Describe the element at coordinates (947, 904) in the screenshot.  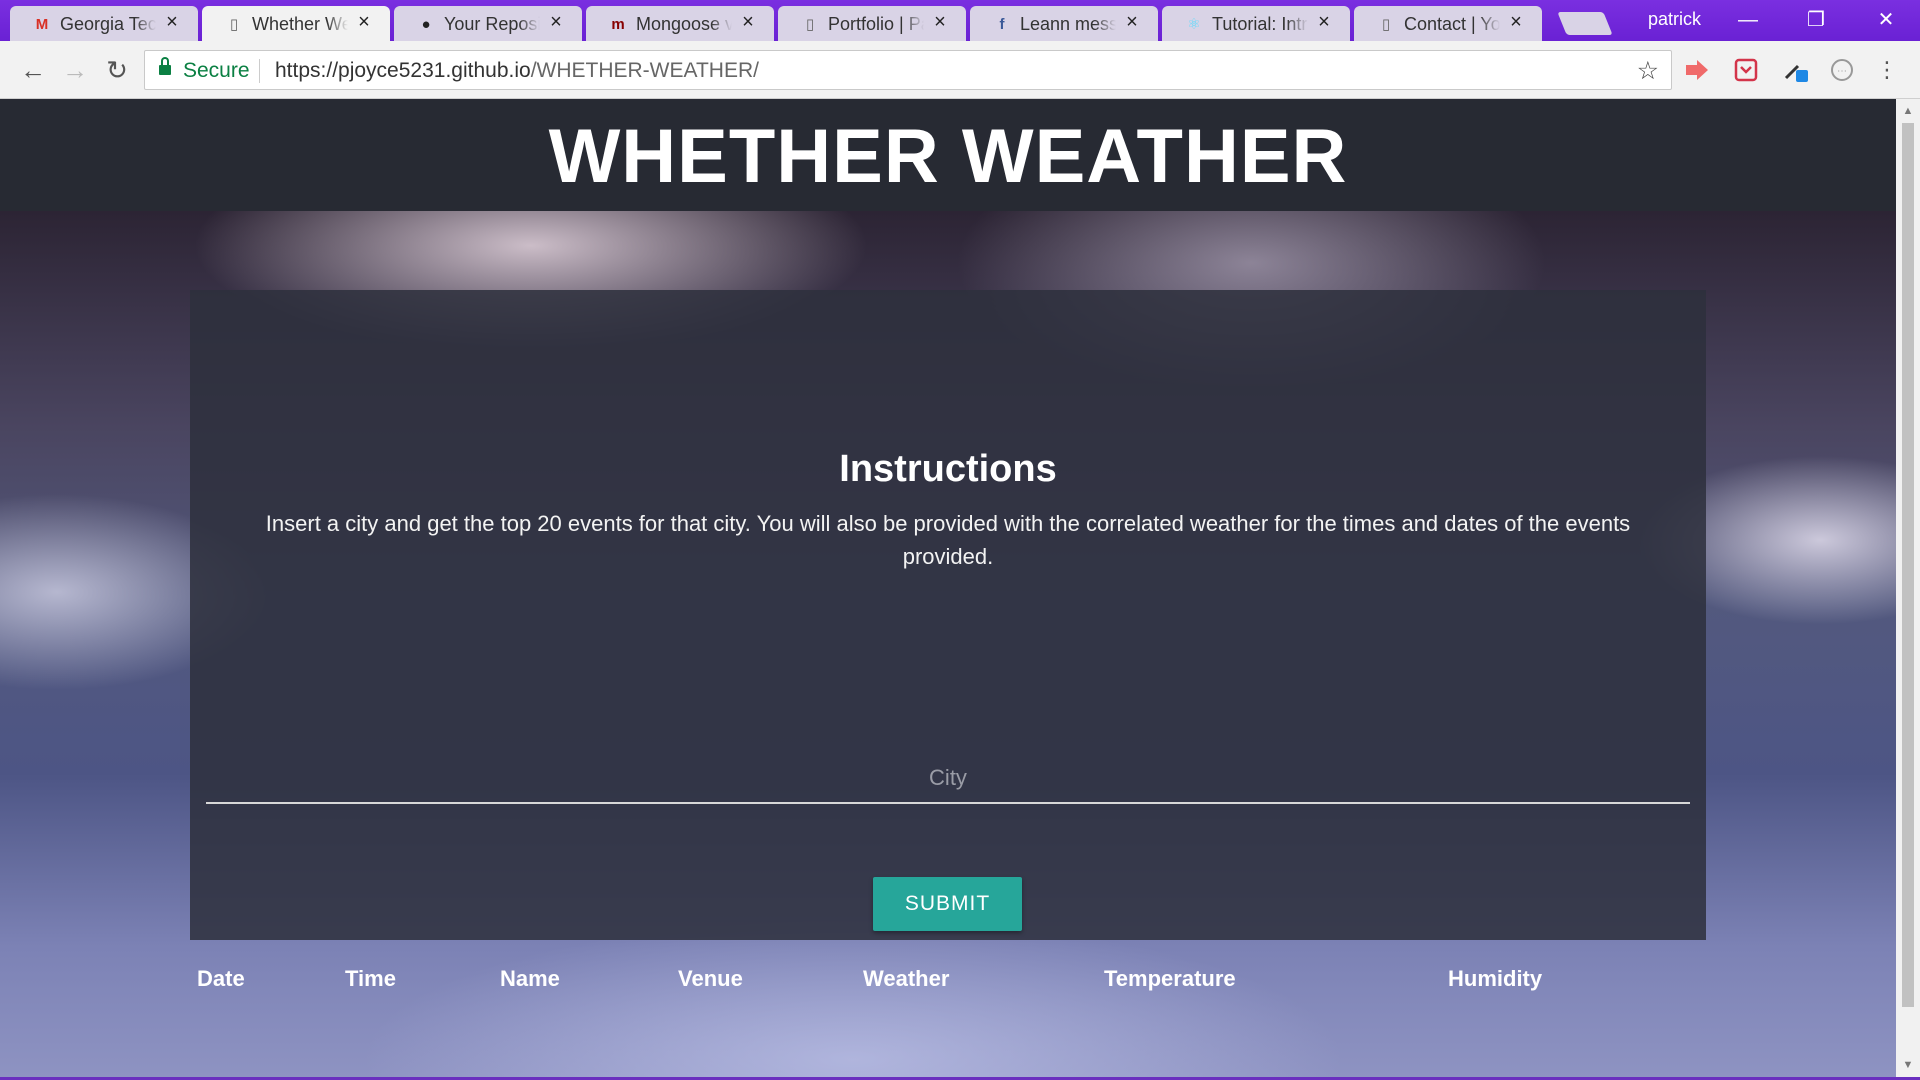
I see `submit-button: SUBMIT` at that location.